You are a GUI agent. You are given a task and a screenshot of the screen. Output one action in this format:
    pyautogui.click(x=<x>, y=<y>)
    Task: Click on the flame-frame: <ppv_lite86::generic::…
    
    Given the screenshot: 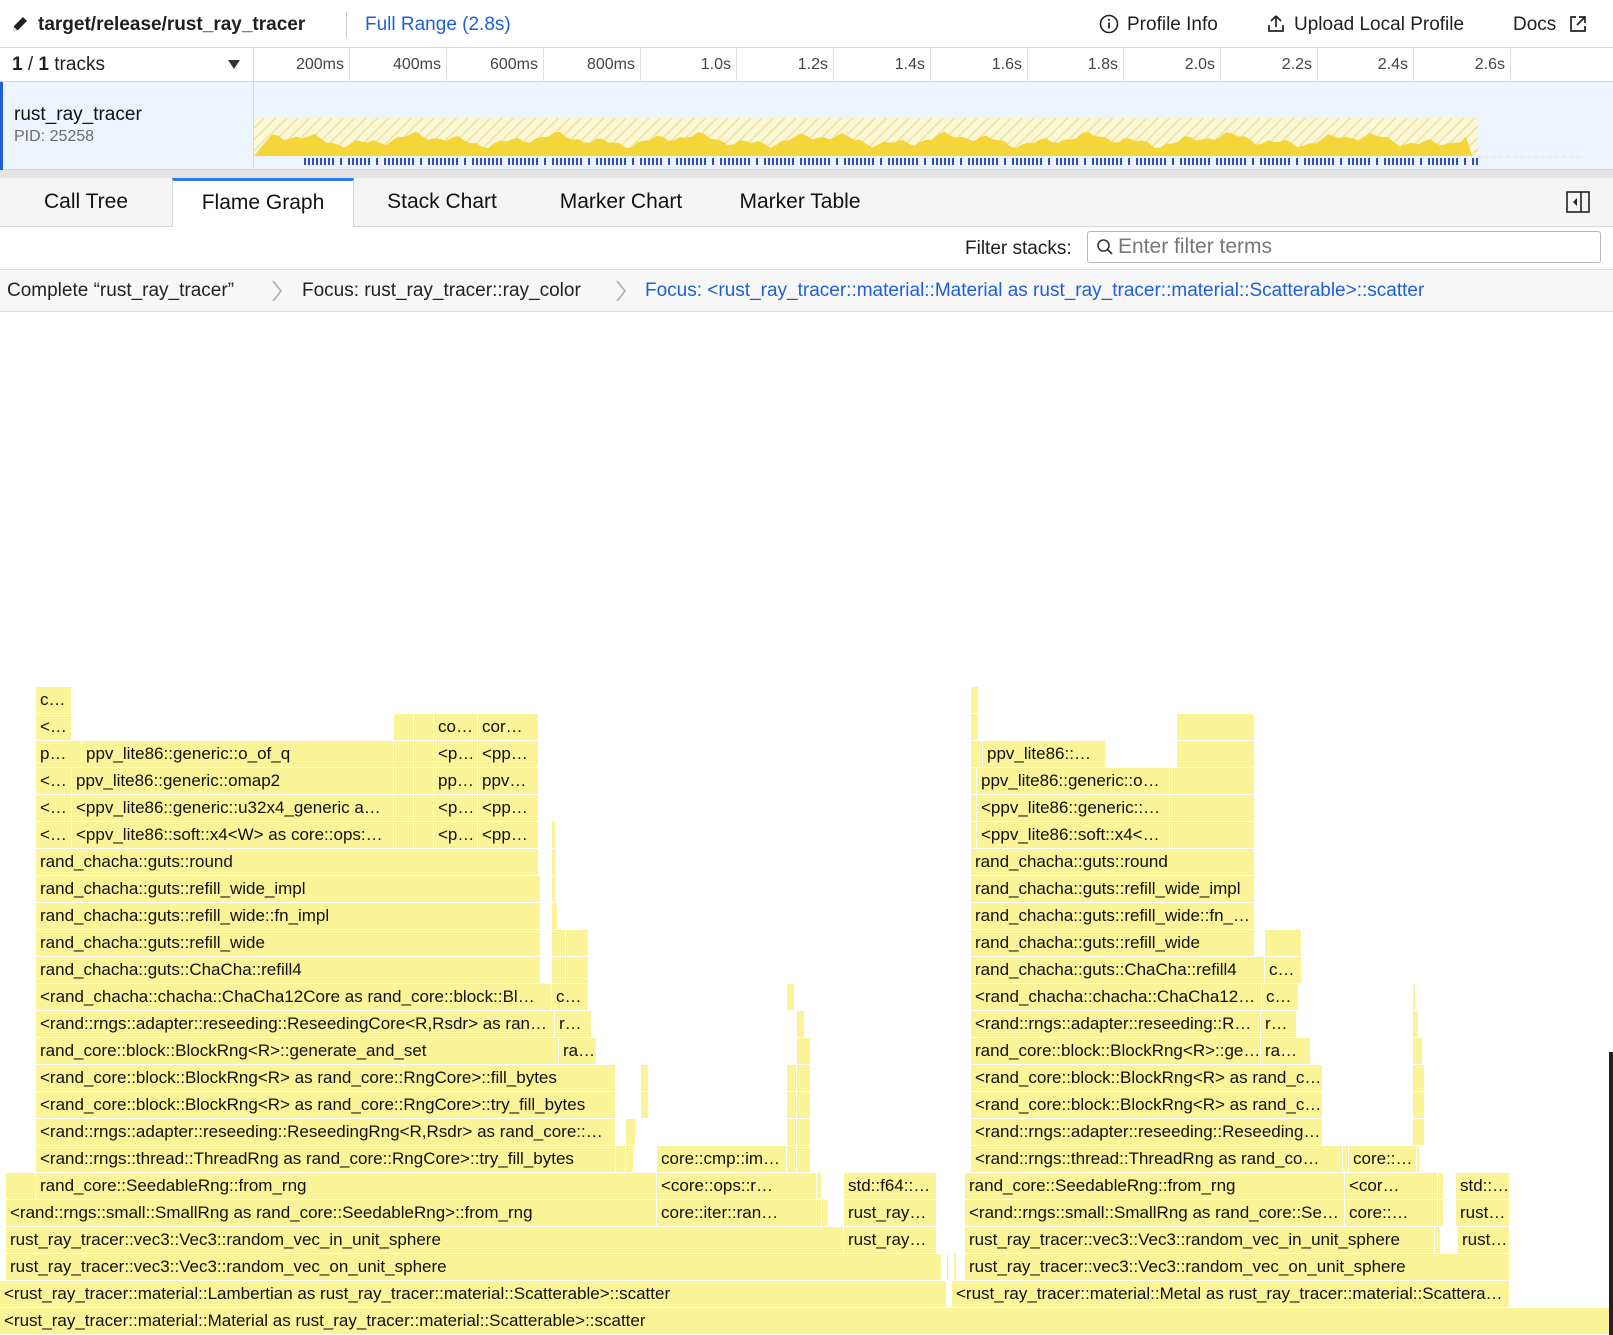 What is the action you would take?
    pyautogui.click(x=1073, y=808)
    